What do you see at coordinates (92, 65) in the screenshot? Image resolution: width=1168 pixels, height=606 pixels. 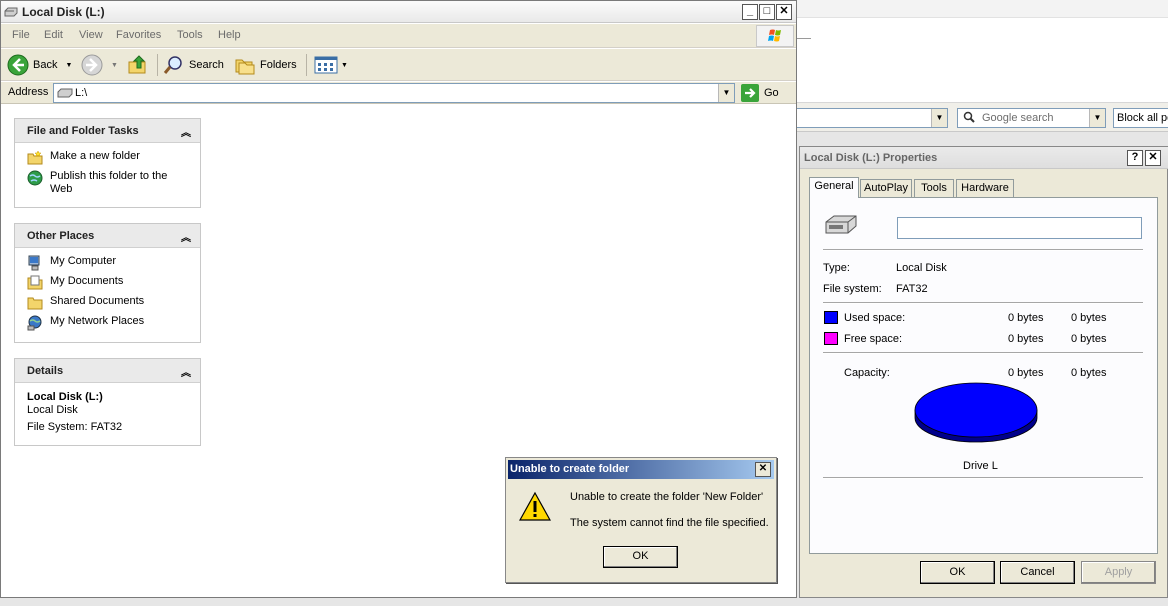 I see `forward-arrow-icon` at bounding box center [92, 65].